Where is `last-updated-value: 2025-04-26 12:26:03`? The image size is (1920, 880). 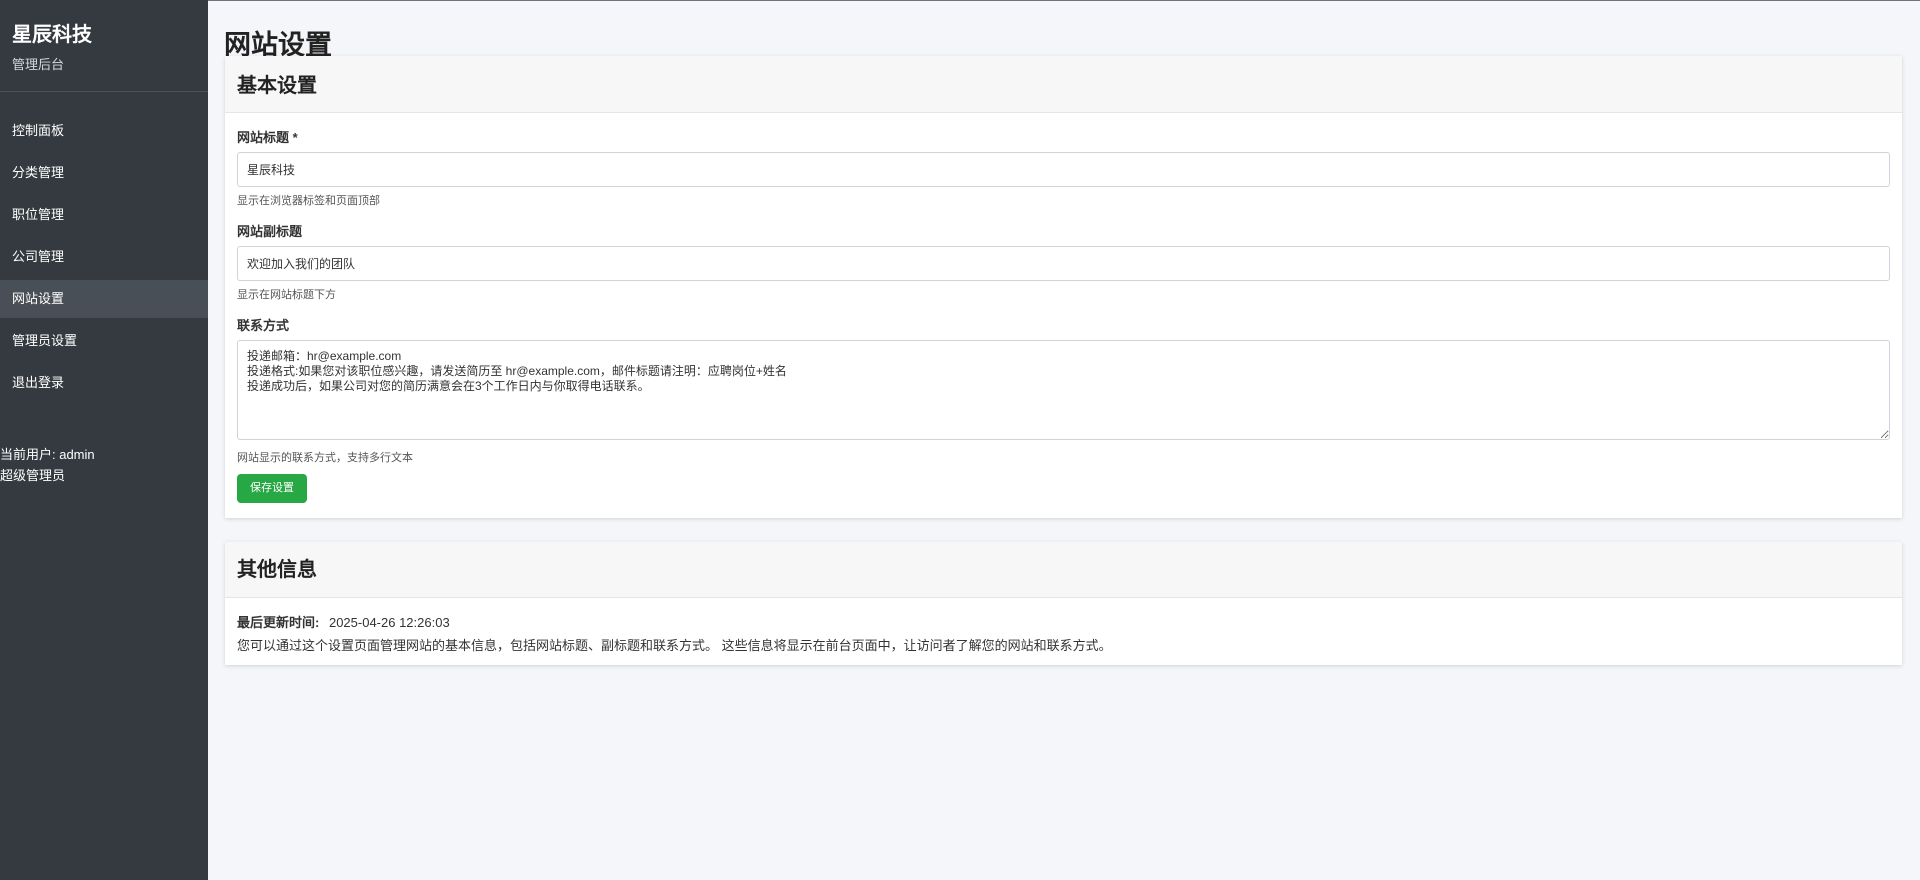 last-updated-value: 2025-04-26 12:26:03 is located at coordinates (389, 622).